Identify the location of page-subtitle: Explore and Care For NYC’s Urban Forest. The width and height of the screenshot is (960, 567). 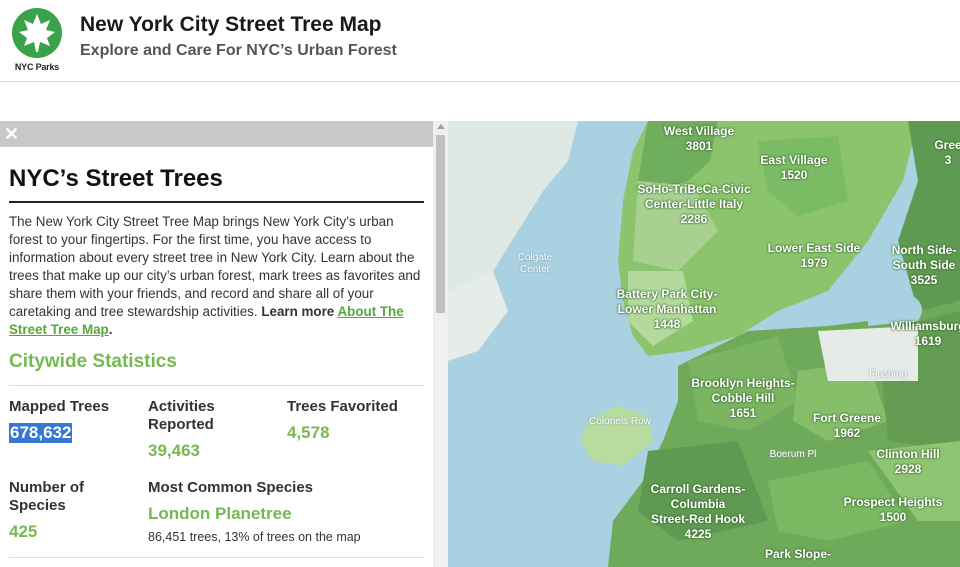
(238, 50).